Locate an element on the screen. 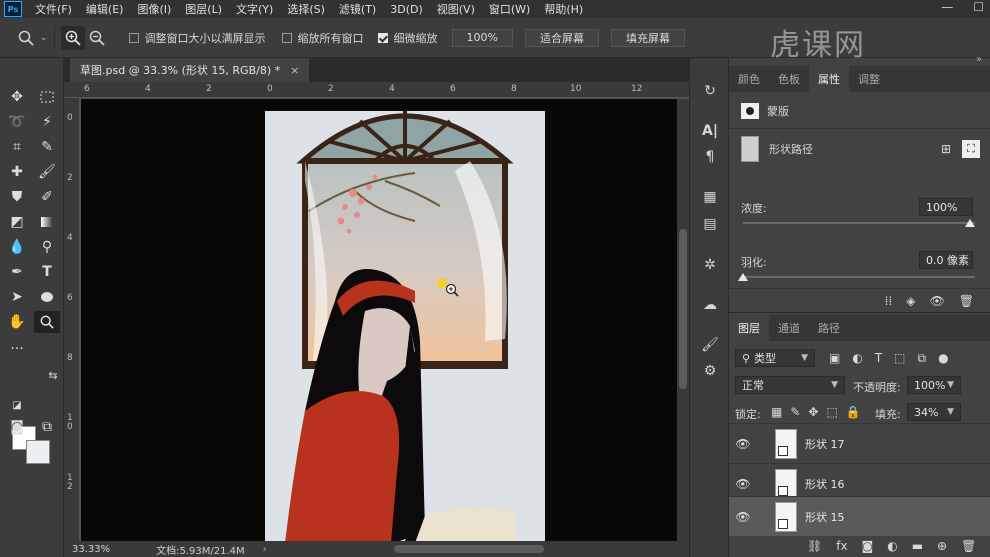  lock-image-icon: ✎ is located at coordinates (795, 412).